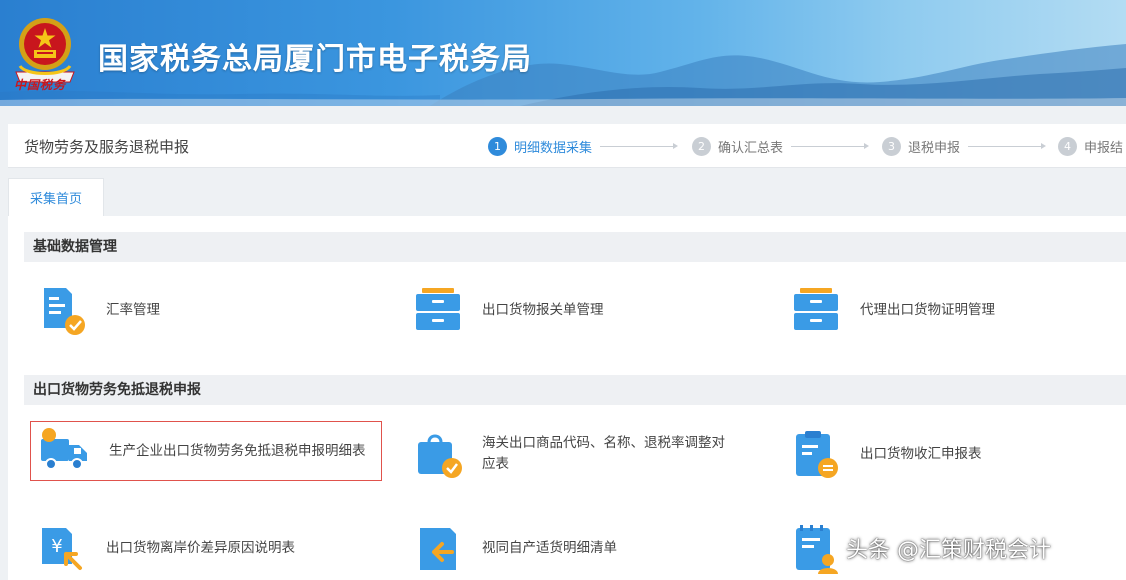 This screenshot has width=1126, height=580. I want to click on item-fob-difference-explanation: ¥ 出口货物离岸价差异原因说明表, so click(165, 548).